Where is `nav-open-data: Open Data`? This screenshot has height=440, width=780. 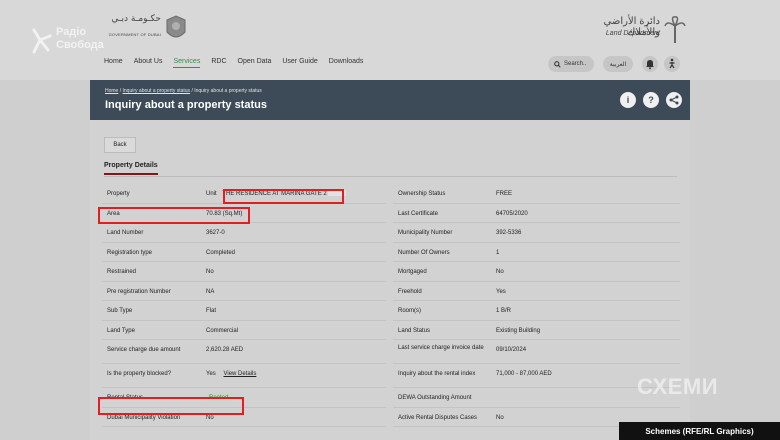 nav-open-data: Open Data is located at coordinates (255, 63).